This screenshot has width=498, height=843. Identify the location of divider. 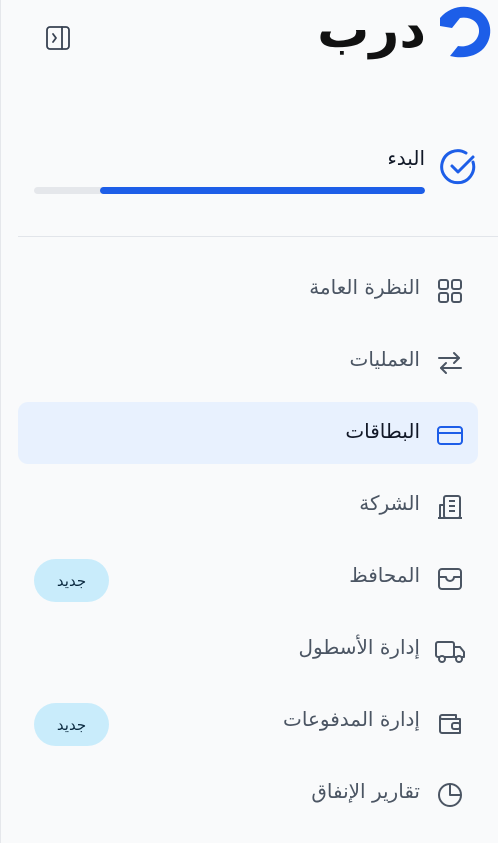
(258, 236).